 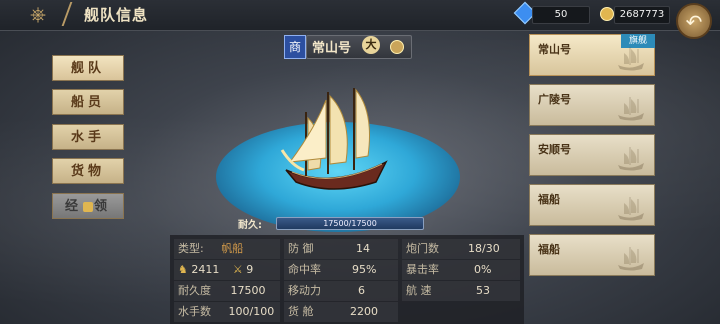 What do you see at coordinates (341, 312) in the screenshot?
I see `cargo-row: 货 舱 2200` at bounding box center [341, 312].